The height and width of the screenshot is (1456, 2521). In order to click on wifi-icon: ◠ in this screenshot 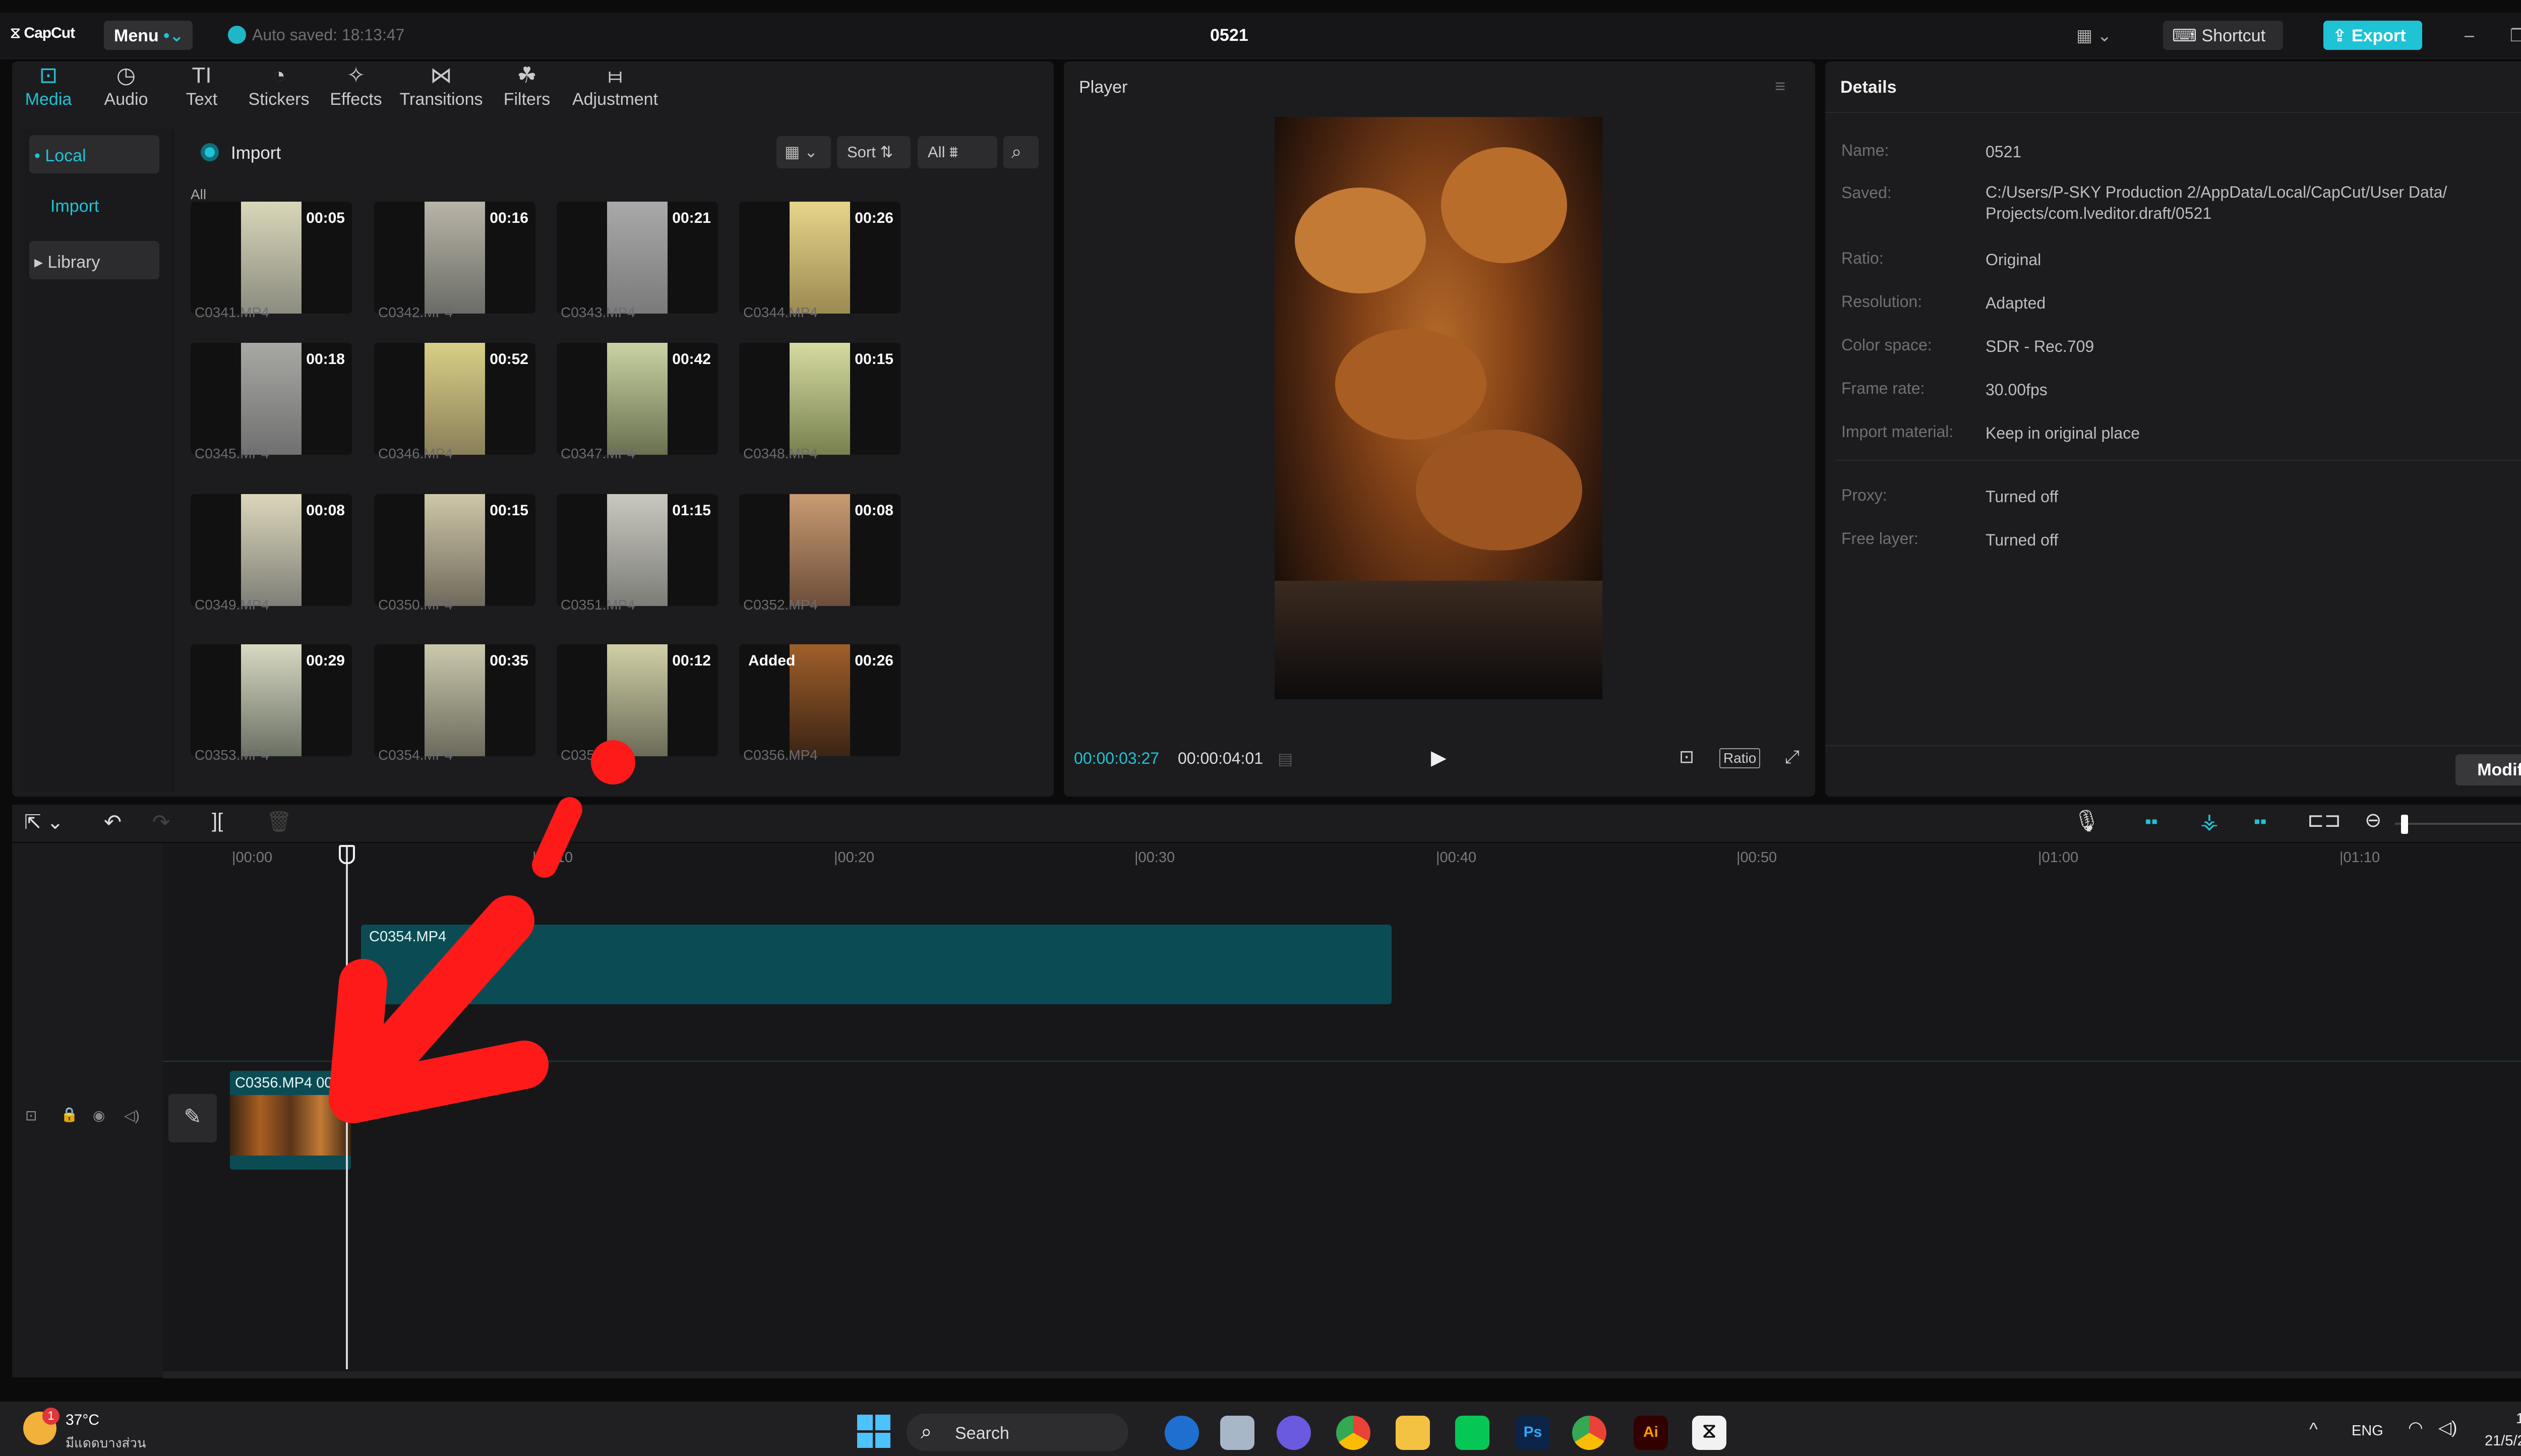, I will do `click(2415, 1428)`.